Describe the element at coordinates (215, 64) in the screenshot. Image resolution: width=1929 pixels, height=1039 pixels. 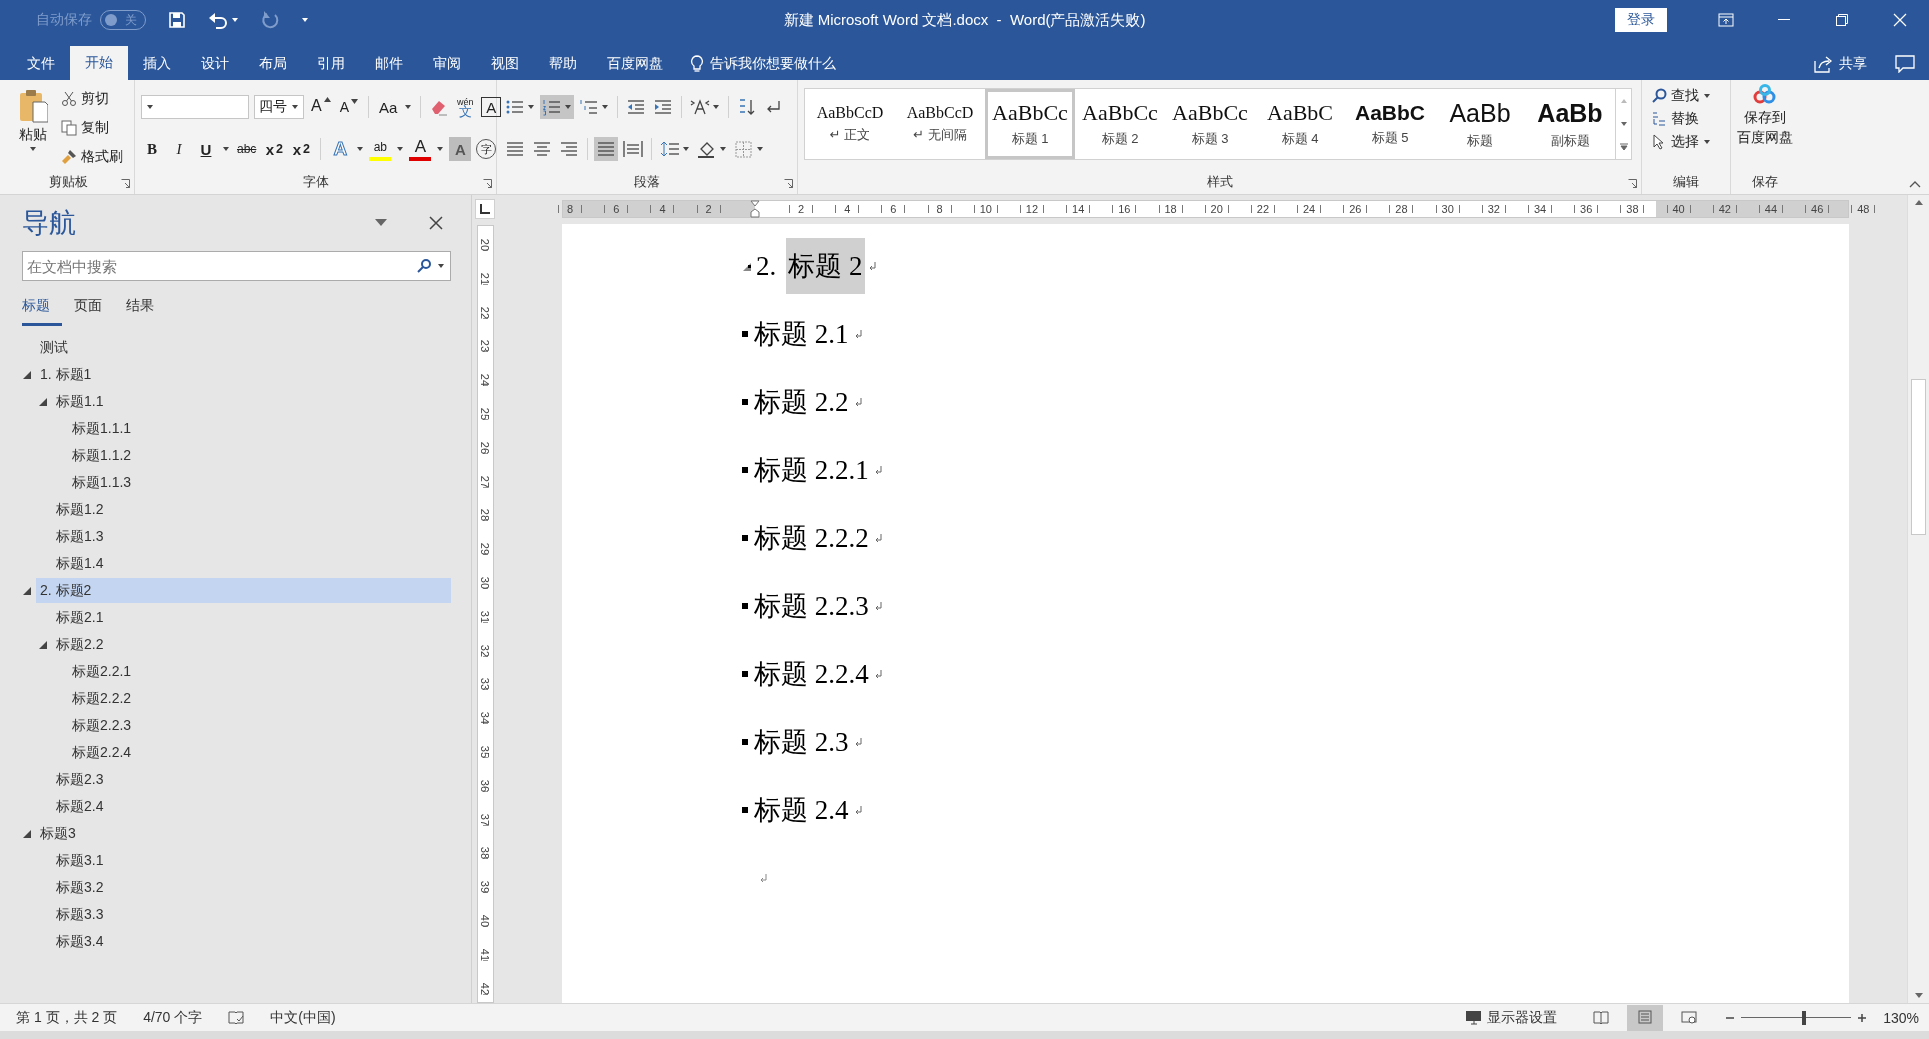
I see `ribbon-tab: 设计` at that location.